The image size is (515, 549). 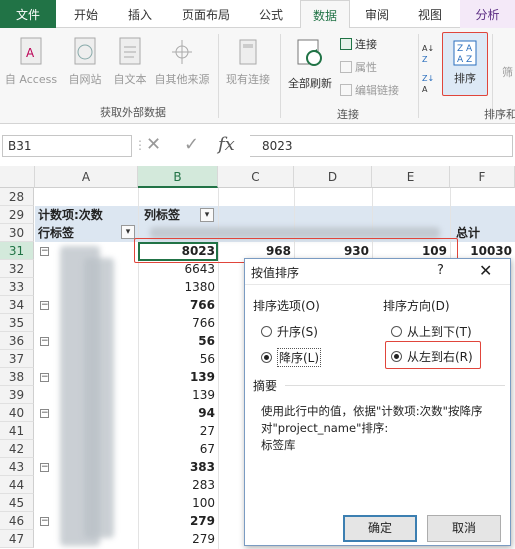 What do you see at coordinates (430, 84) in the screenshot?
I see `sort-descending-button: Z↓ A` at bounding box center [430, 84].